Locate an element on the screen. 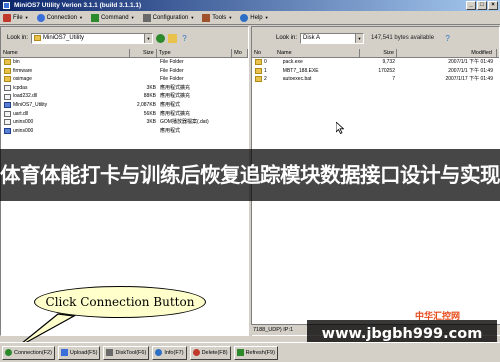  local-look-in-bar: Look in: MiniOS7_Utility ▼ ? is located at coordinates (124, 38).